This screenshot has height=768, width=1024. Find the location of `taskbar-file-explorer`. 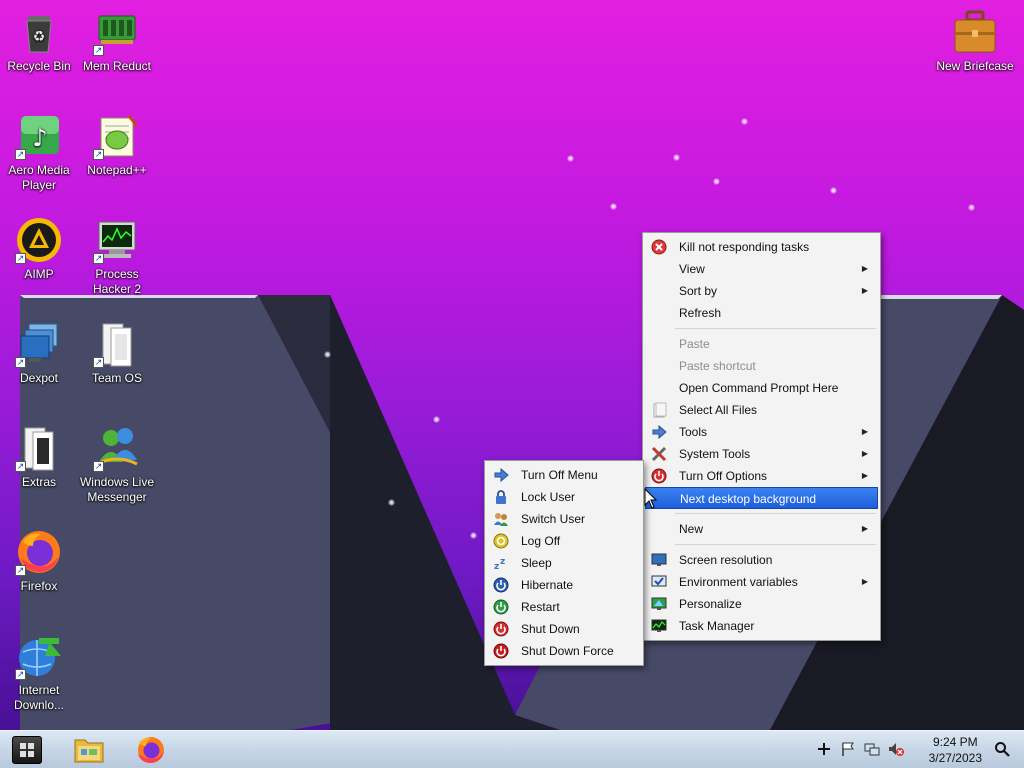

taskbar-file-explorer is located at coordinates (89, 750).